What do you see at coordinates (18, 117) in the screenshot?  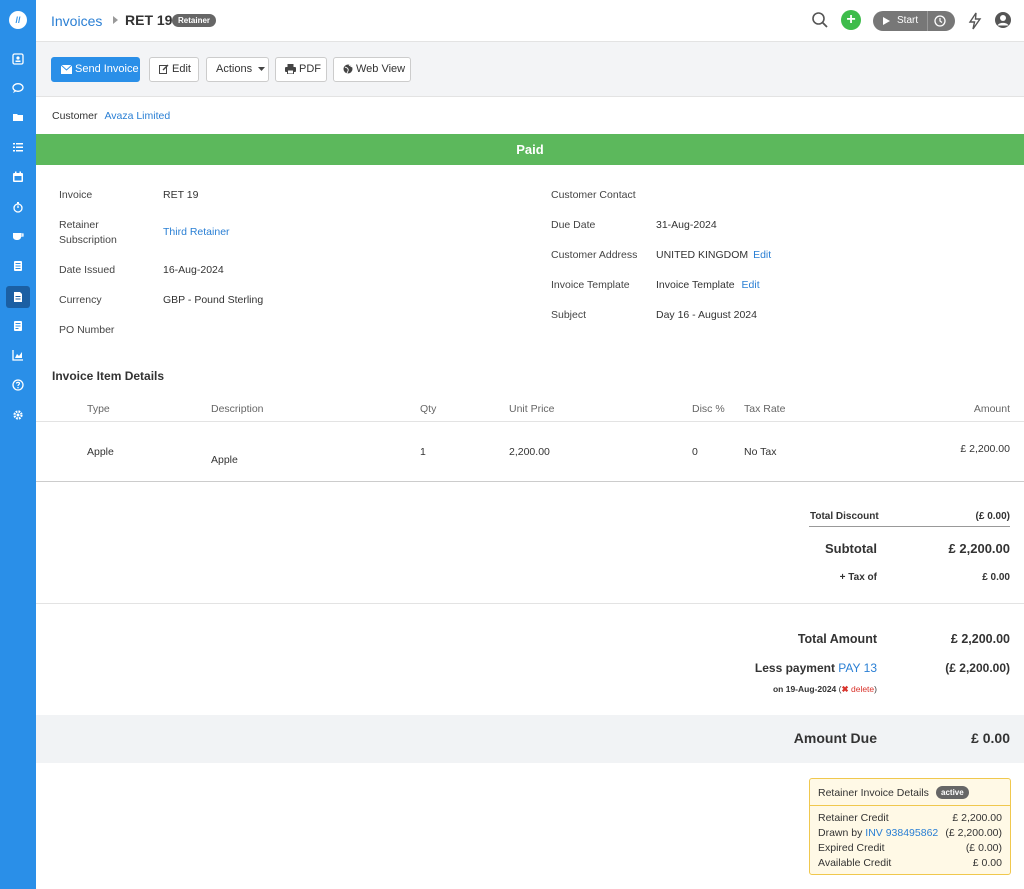 I see `folder-icon` at bounding box center [18, 117].